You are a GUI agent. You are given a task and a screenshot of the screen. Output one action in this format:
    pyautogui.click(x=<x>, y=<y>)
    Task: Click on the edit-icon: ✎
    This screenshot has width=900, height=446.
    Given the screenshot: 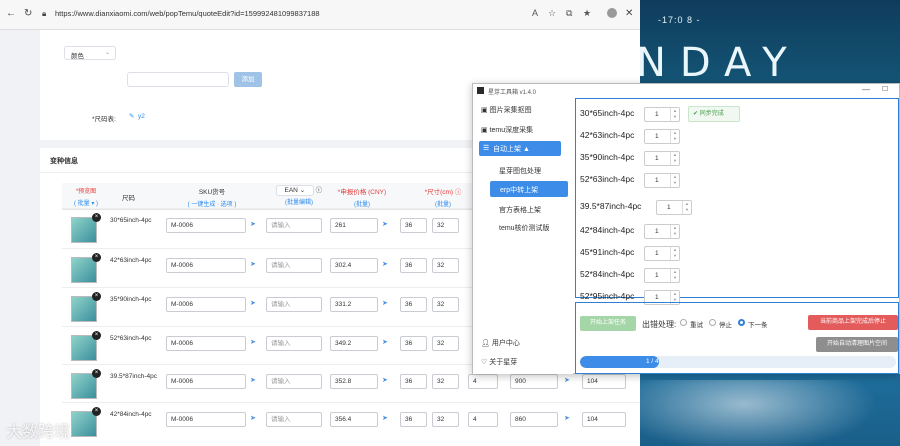 What is the action you would take?
    pyautogui.click(x=131, y=116)
    